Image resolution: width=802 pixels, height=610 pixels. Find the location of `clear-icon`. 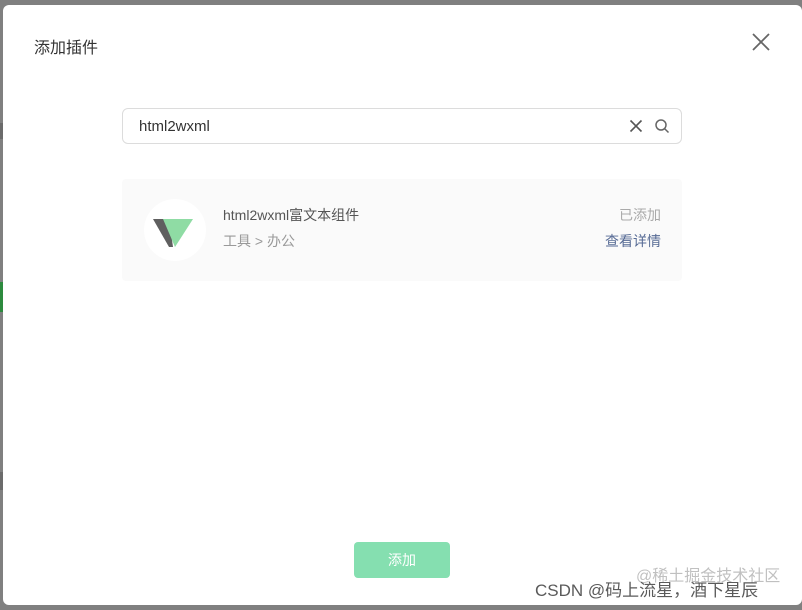

clear-icon is located at coordinates (636, 126).